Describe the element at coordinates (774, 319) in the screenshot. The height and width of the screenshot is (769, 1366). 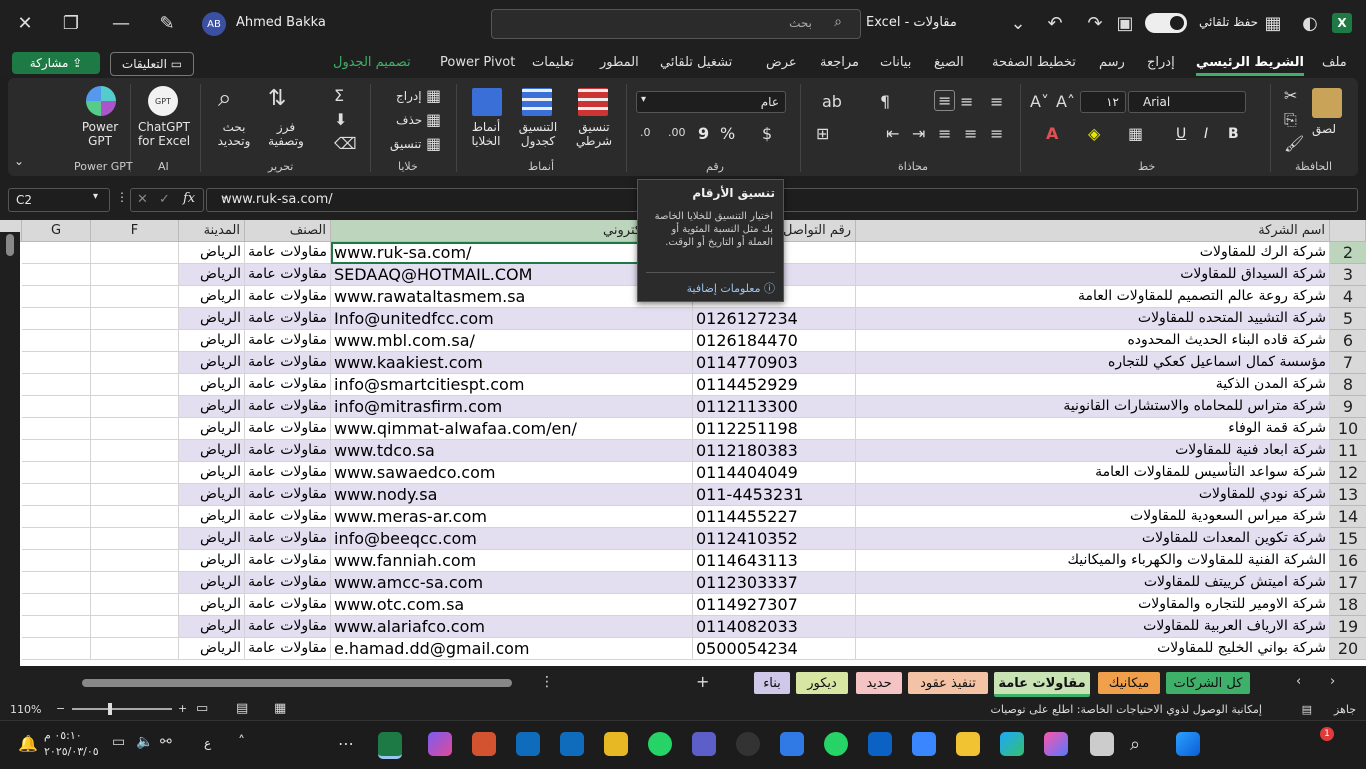
I see `cell-phone: 0126127234` at that location.